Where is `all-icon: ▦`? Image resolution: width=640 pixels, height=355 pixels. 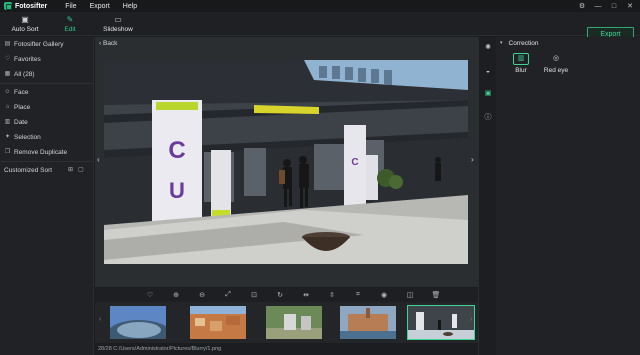
all-icon: ▦ is located at coordinates (7, 74).